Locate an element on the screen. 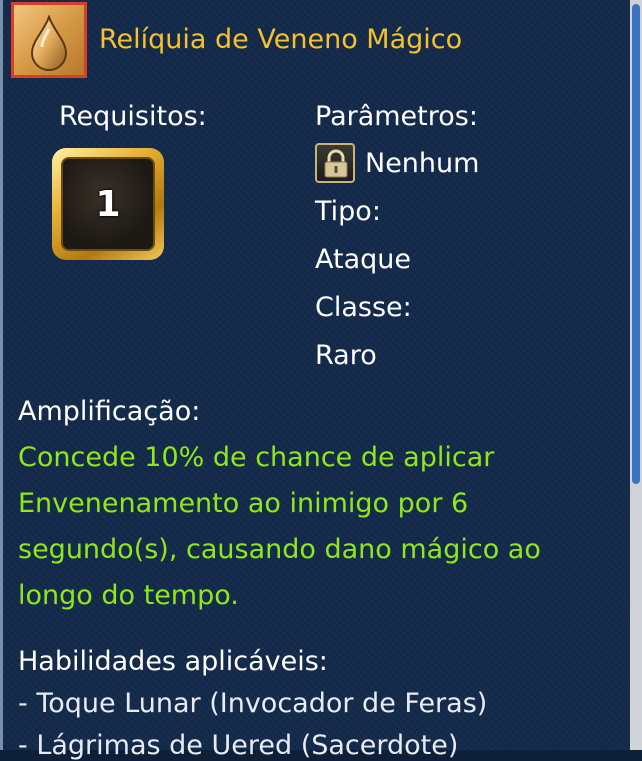 The image size is (642, 761). scrollbar-thumb is located at coordinates (636, 244).